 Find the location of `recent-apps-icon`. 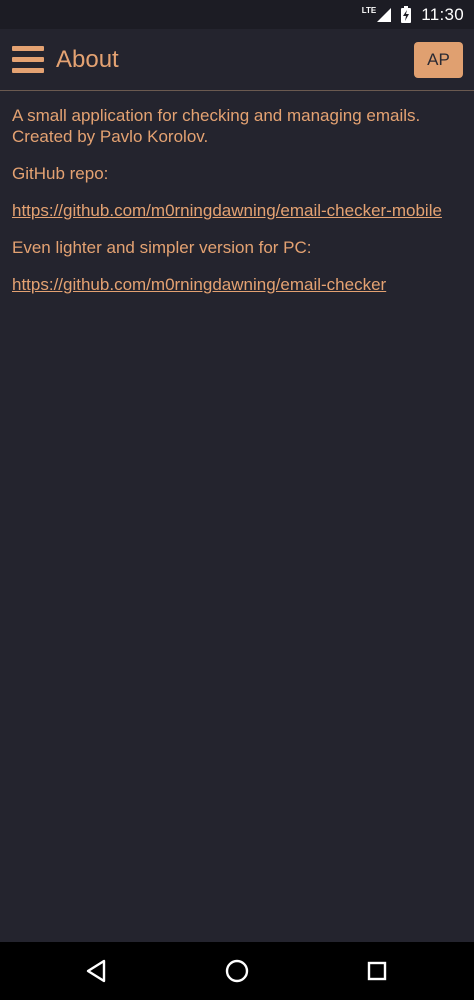

recent-apps-icon is located at coordinates (377, 971).